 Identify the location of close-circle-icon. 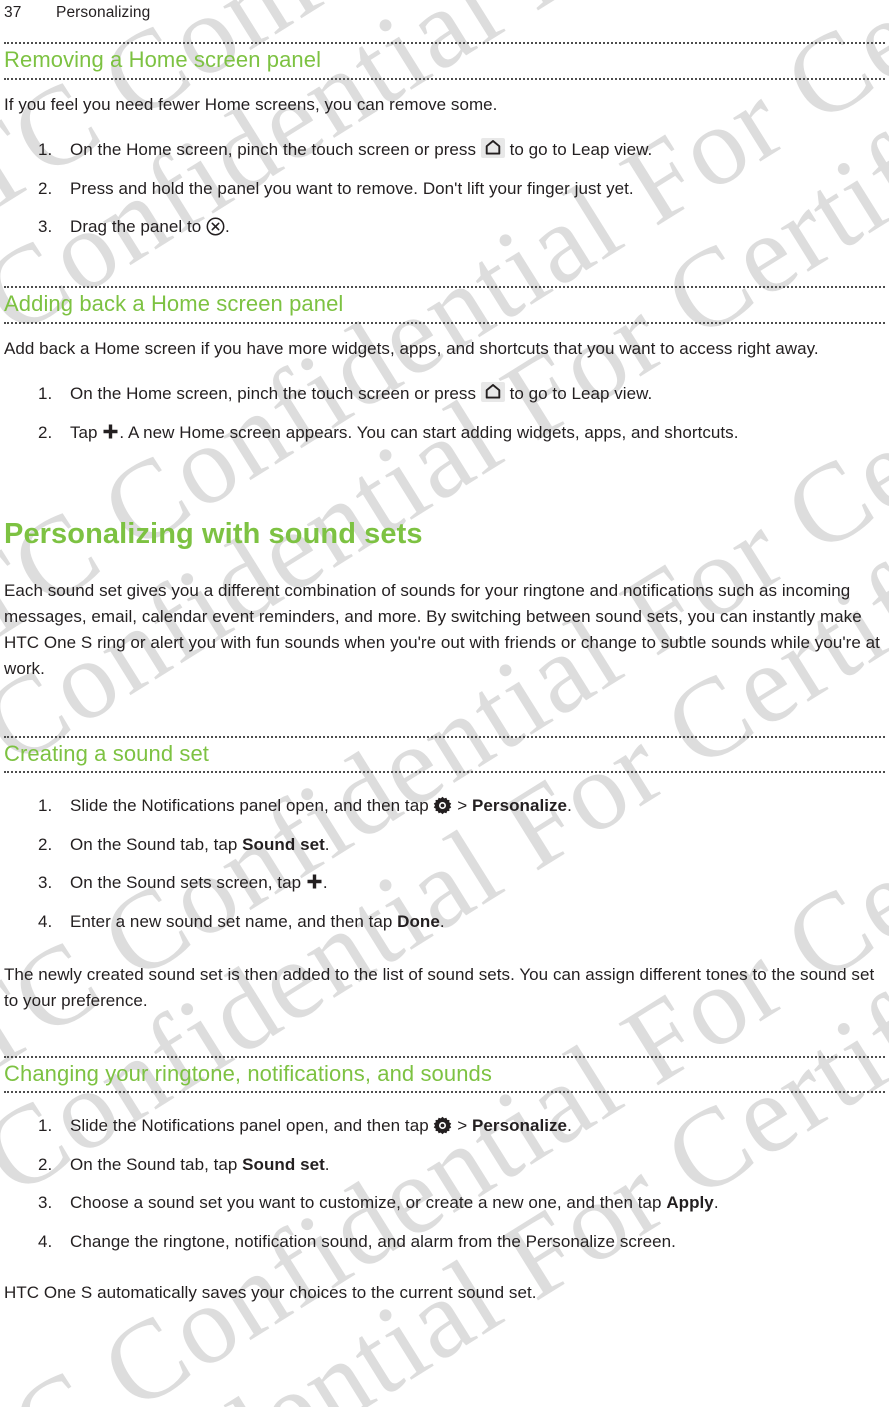
(215, 226).